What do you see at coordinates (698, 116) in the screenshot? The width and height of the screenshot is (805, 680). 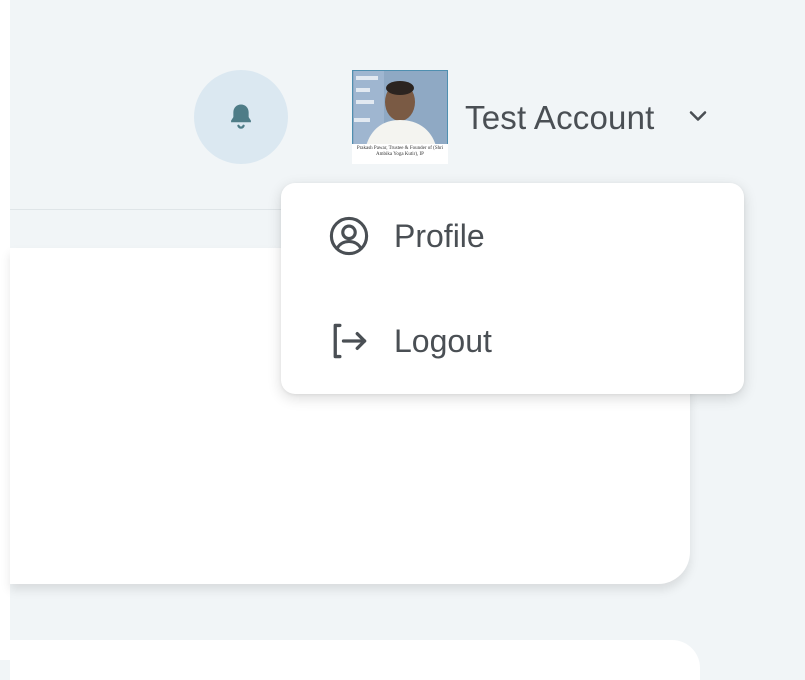 I see `chevron-down-icon` at bounding box center [698, 116].